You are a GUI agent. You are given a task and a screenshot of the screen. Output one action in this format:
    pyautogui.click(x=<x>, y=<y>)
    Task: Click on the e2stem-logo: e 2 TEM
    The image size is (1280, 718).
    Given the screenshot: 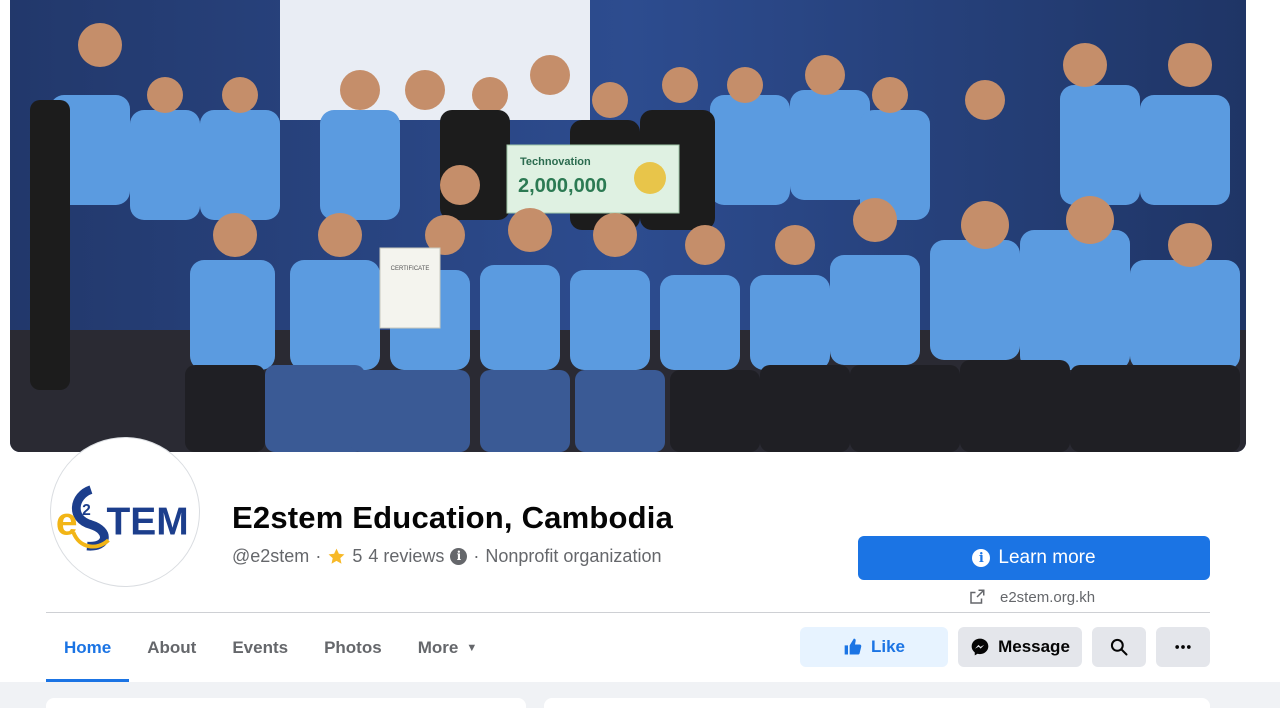 What is the action you would take?
    pyautogui.click(x=125, y=512)
    